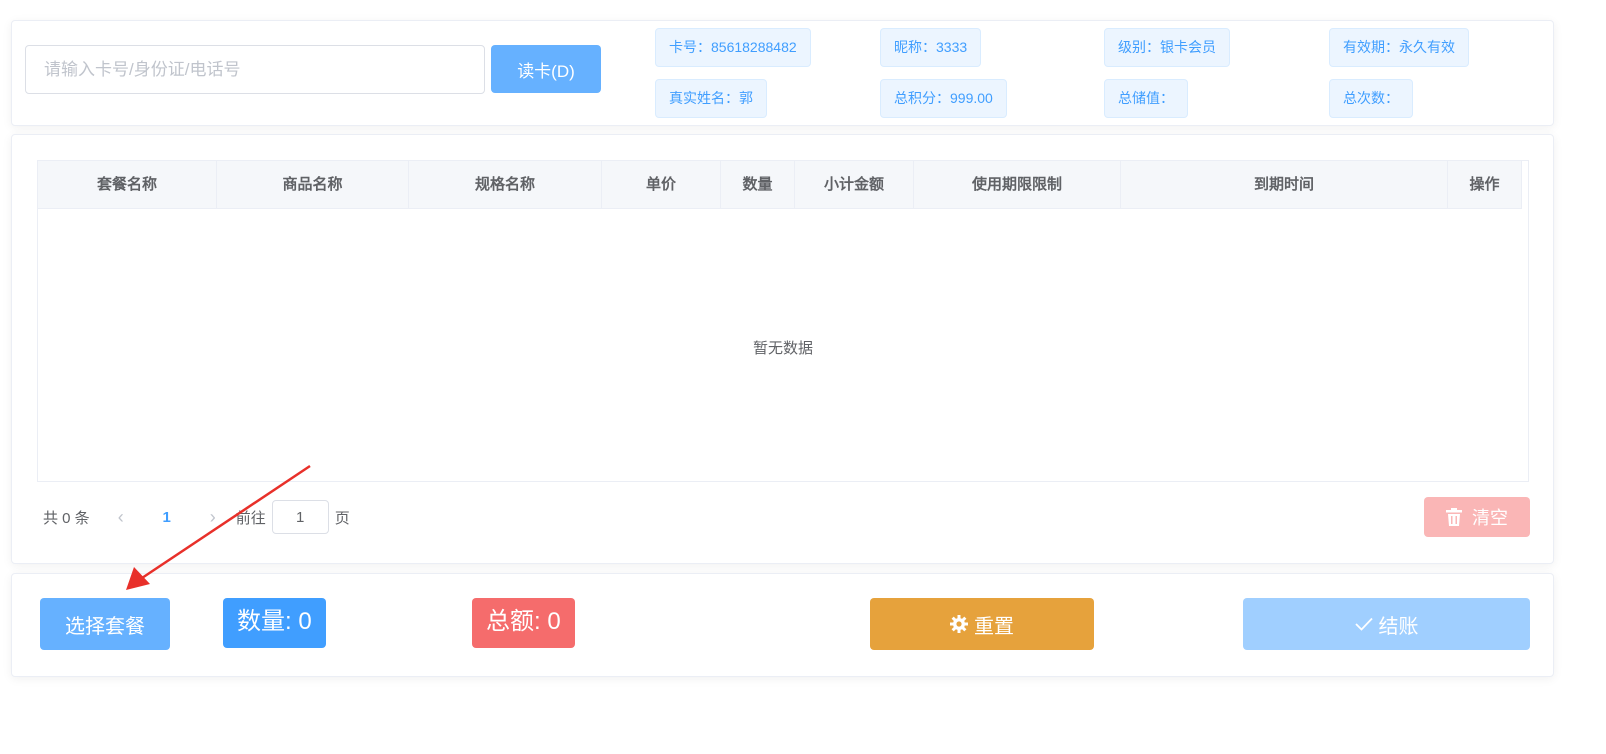 The width and height of the screenshot is (1606, 754). What do you see at coordinates (300, 517) in the screenshot?
I see `goto-page-input` at bounding box center [300, 517].